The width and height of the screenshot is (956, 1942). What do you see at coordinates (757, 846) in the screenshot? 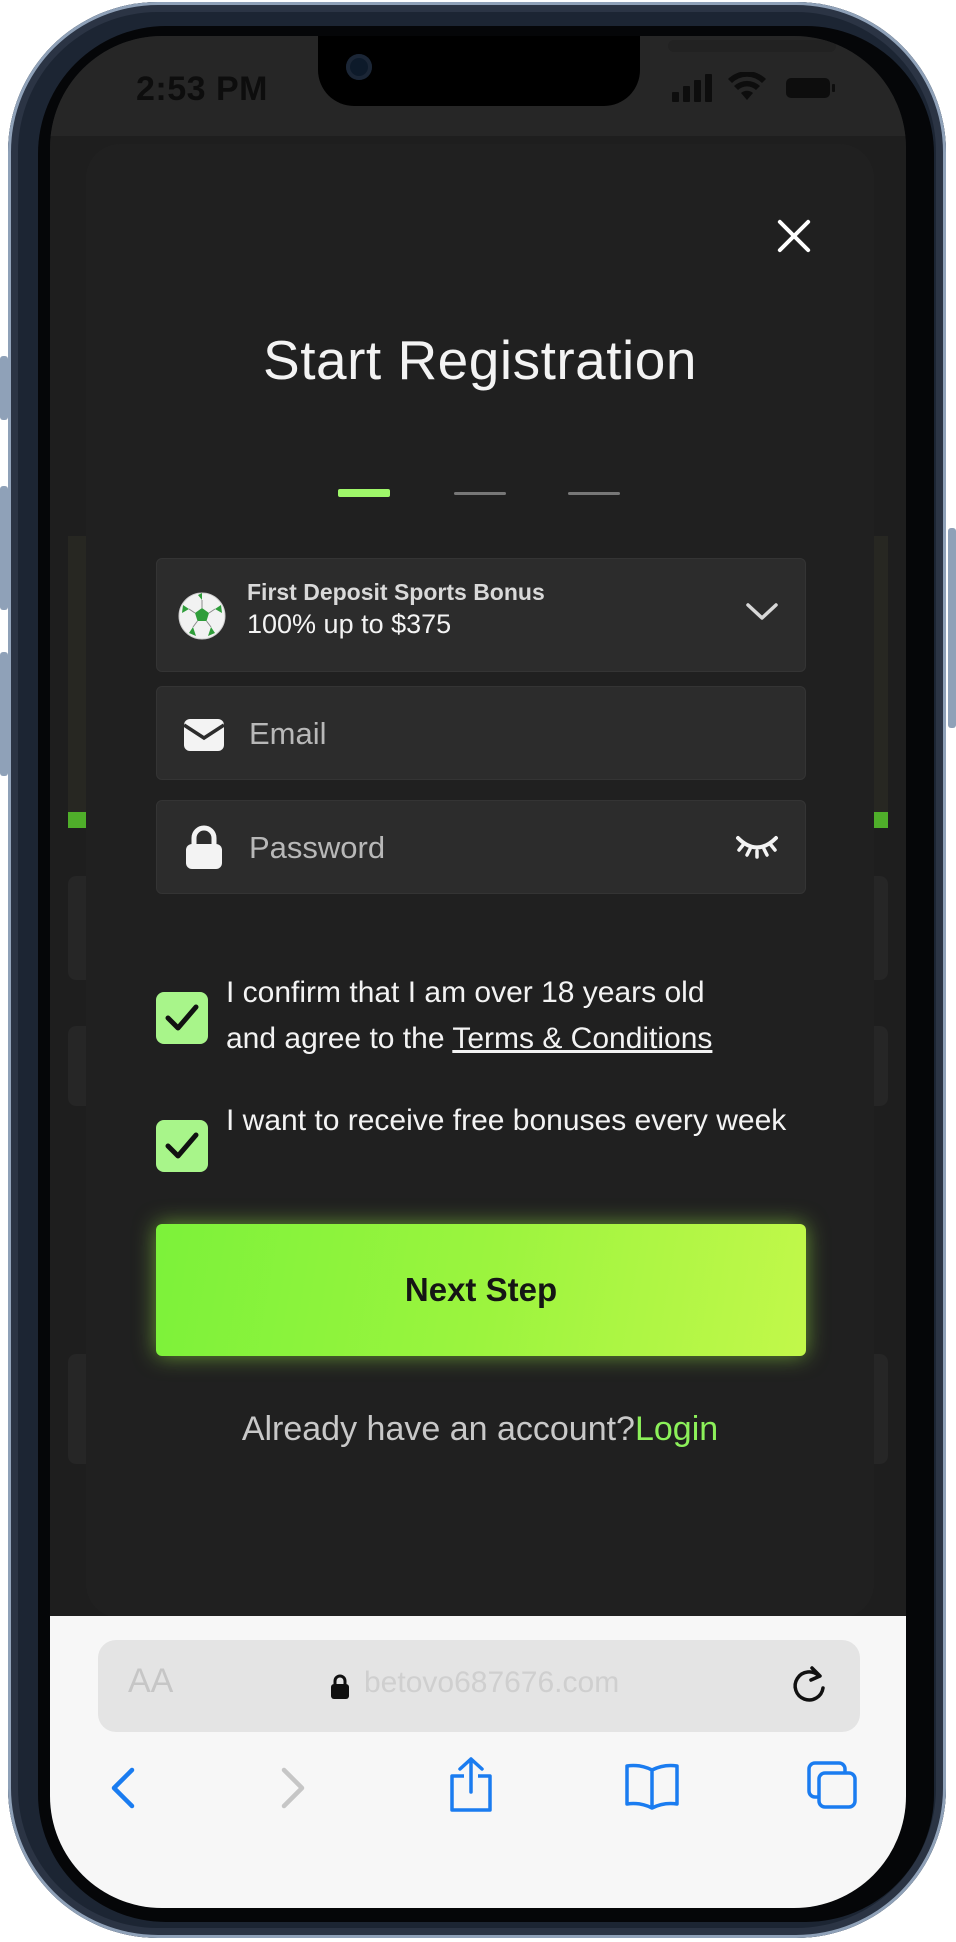
I see `eye-closed-icon` at bounding box center [757, 846].